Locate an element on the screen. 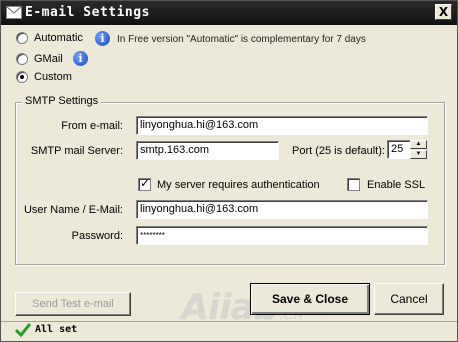 Image resolution: width=458 pixels, height=342 pixels. status-text: All set is located at coordinates (56, 329).